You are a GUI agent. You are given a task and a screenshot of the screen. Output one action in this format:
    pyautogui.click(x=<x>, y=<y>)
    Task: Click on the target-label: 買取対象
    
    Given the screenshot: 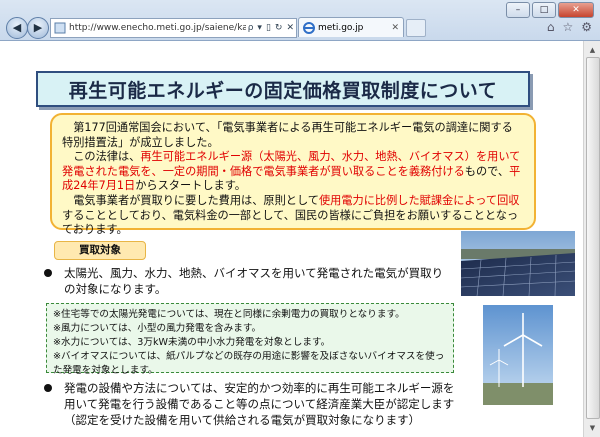 What is the action you would take?
    pyautogui.click(x=100, y=250)
    